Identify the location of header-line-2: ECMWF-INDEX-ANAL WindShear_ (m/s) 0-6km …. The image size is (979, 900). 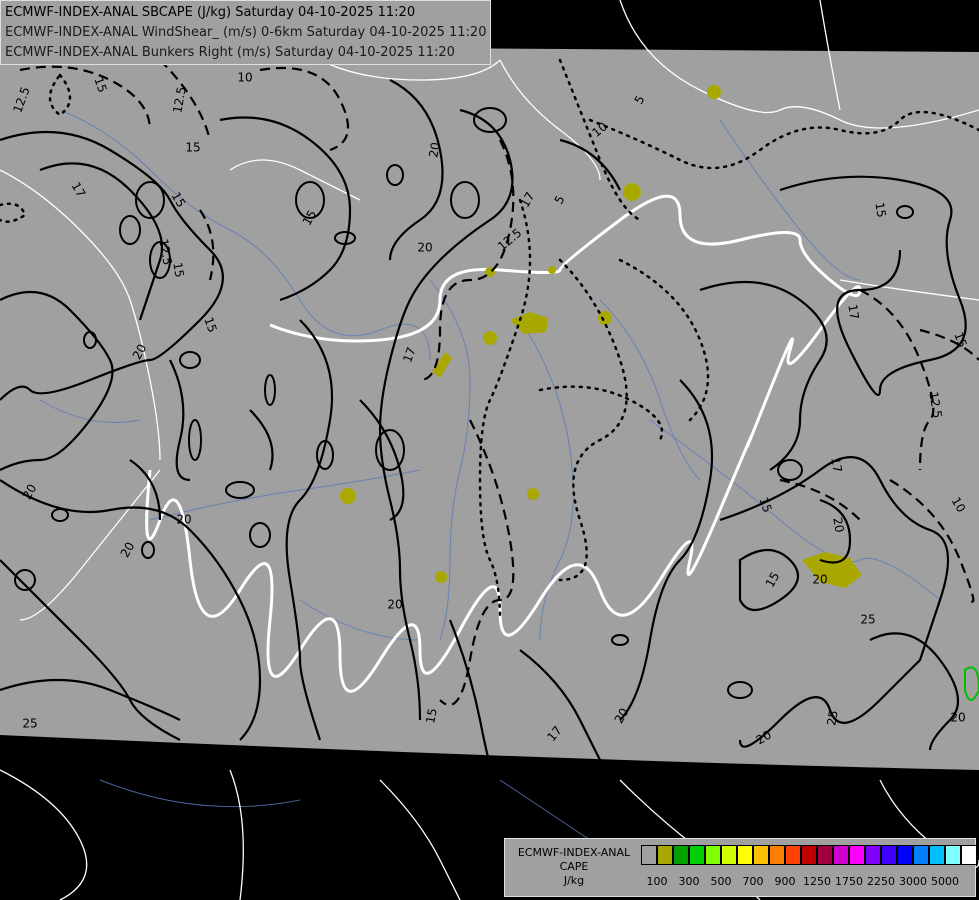
(246, 32).